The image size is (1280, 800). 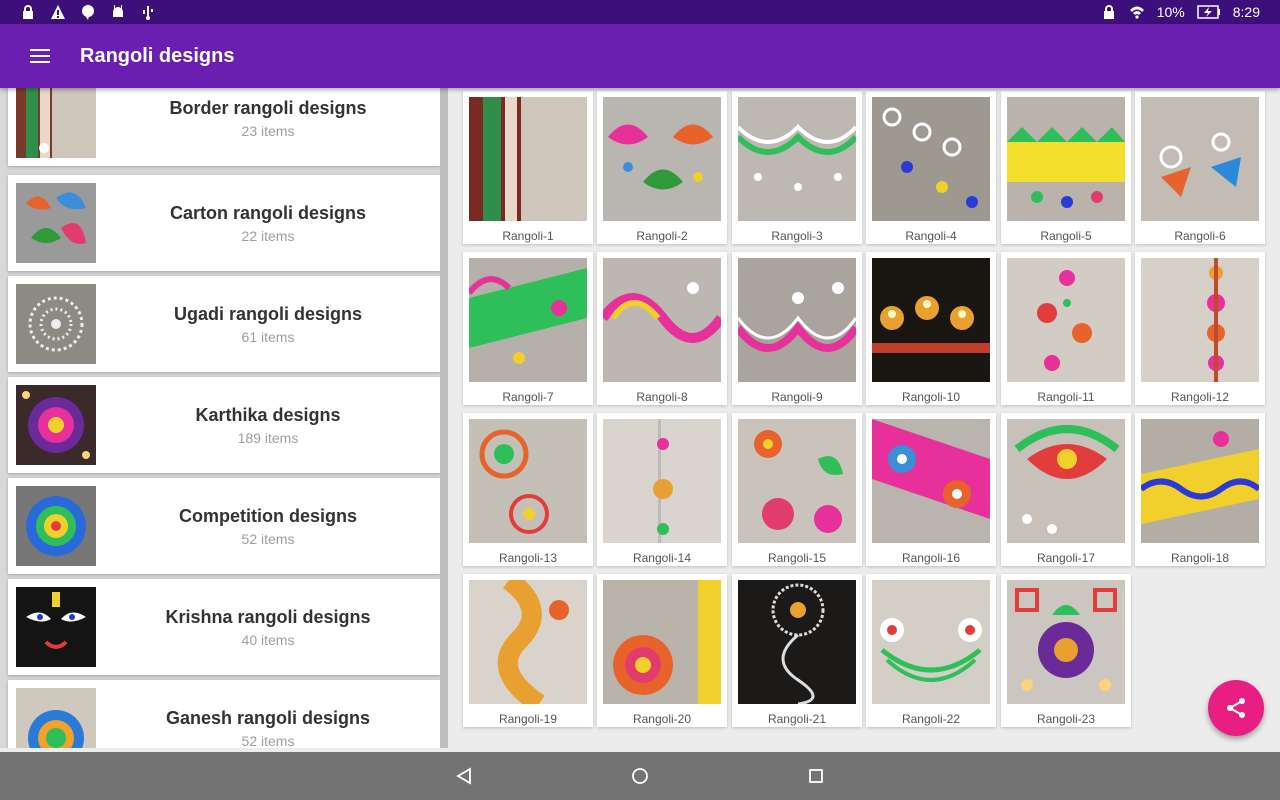 I want to click on design-tile: Rangoli-23, so click(x=1066, y=650).